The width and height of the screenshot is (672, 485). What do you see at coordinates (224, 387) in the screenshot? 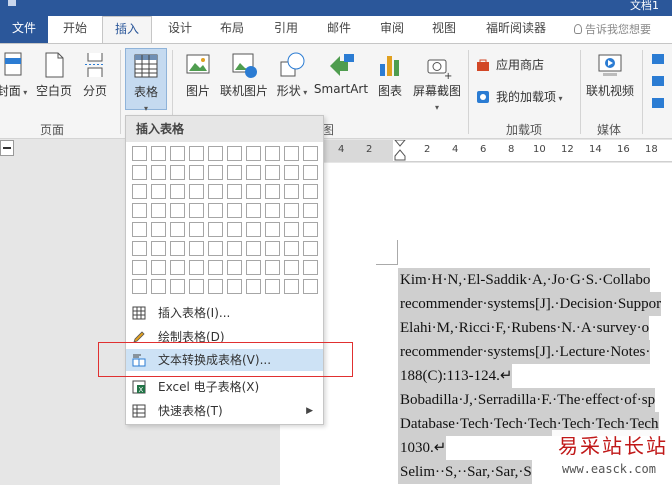
I see `excel-table-menu-item: X Excel 电子表格(X)` at bounding box center [224, 387].